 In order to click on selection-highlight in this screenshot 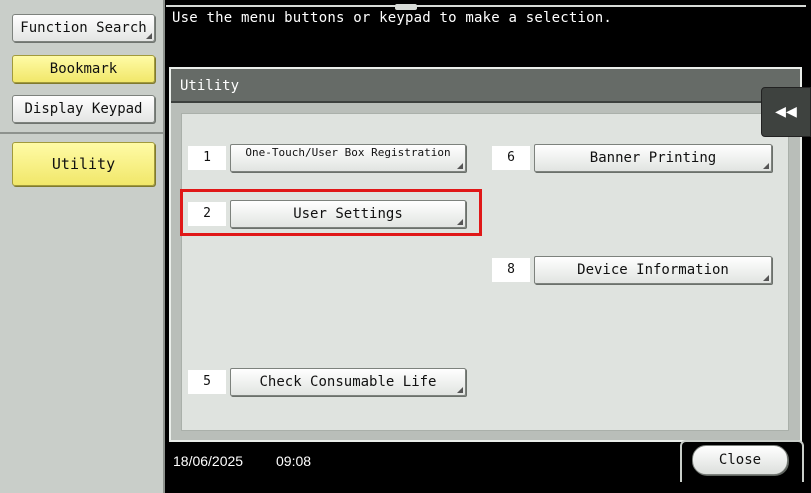, I will do `click(331, 212)`.